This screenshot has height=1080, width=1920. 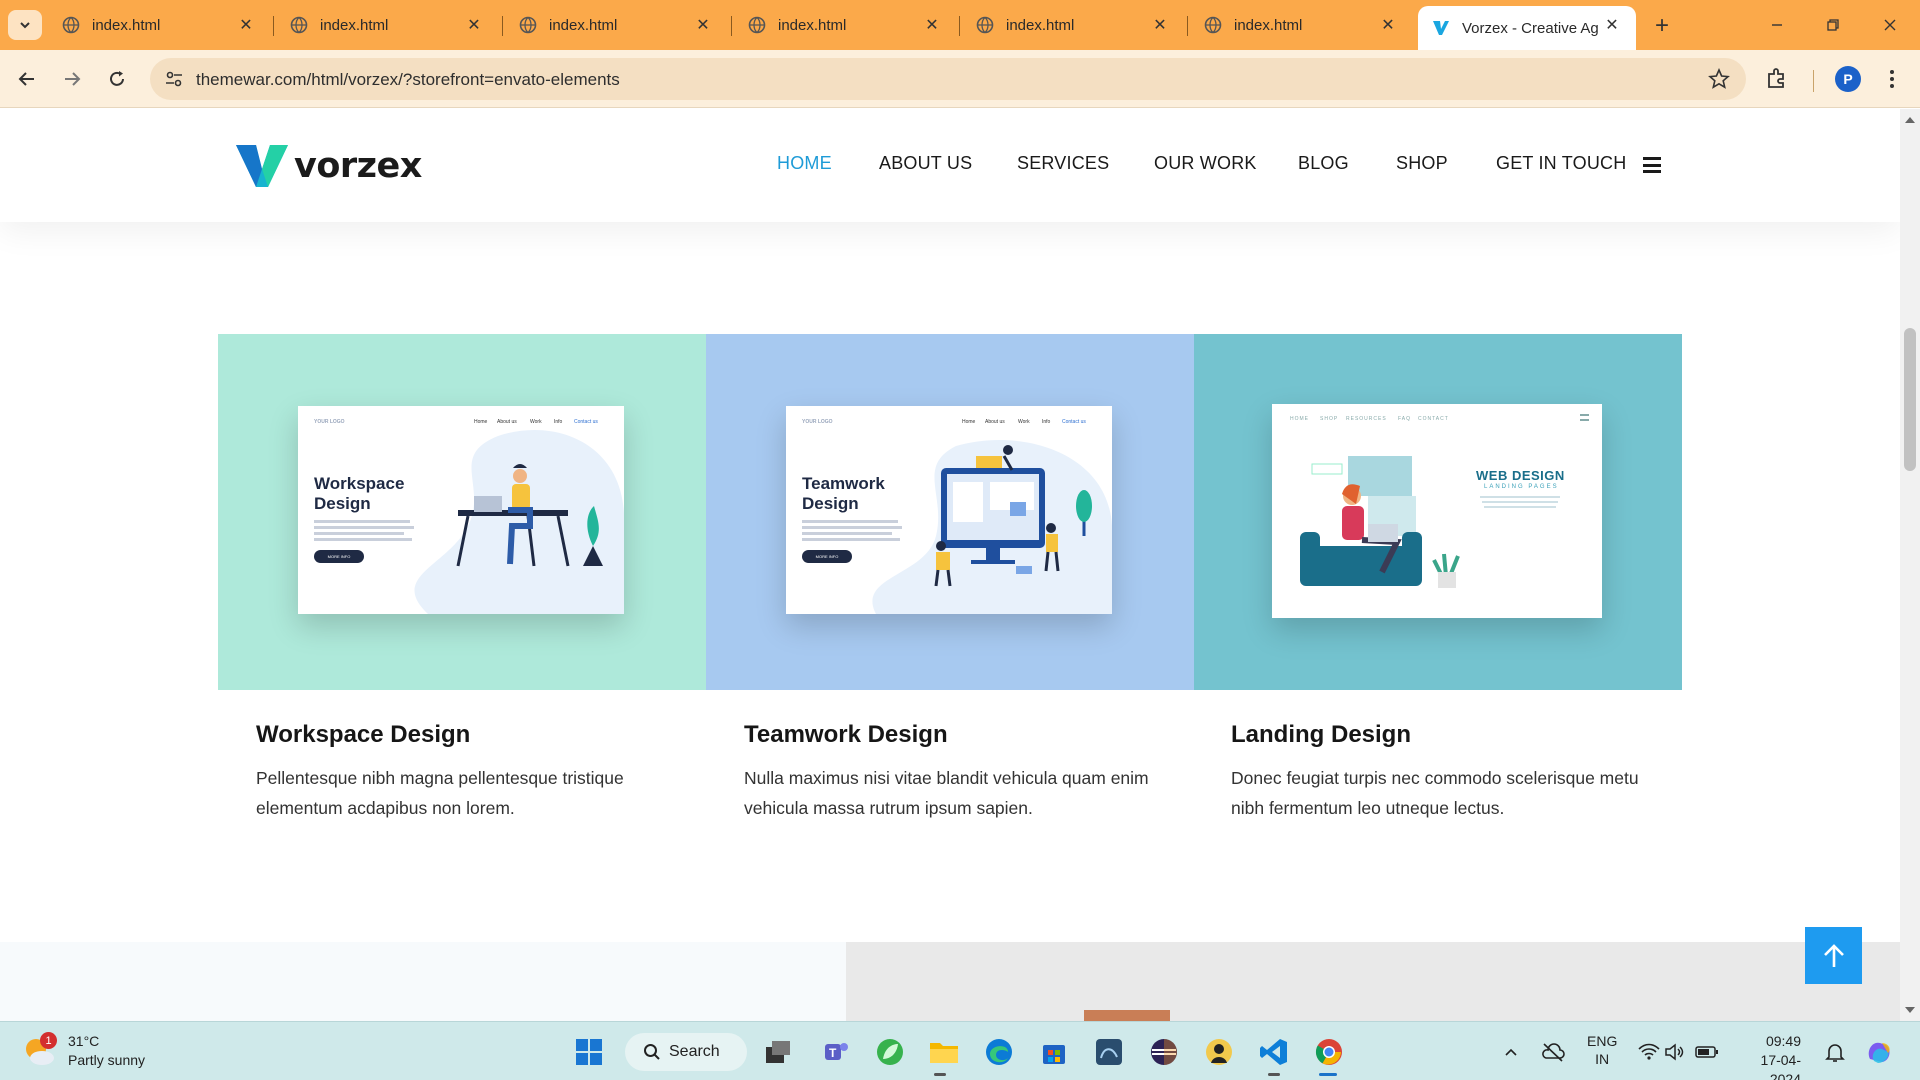 I want to click on task-view-icon, so click(x=778, y=1052).